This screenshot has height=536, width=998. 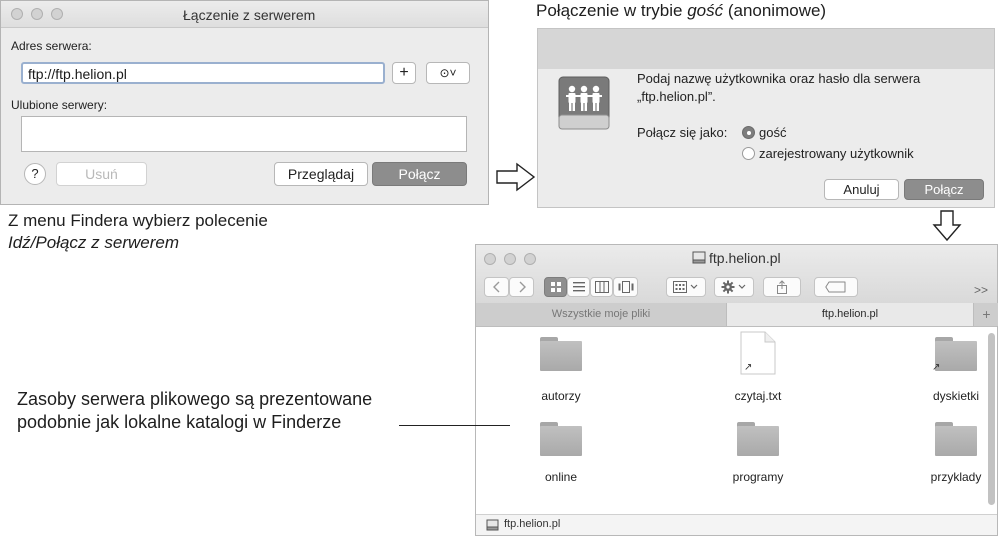 I want to click on cover-flow-icon, so click(x=625, y=287).